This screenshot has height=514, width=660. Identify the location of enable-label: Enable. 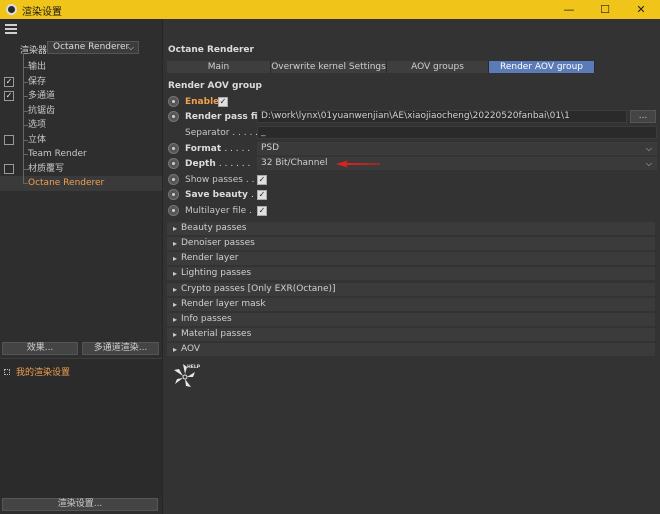
(202, 102).